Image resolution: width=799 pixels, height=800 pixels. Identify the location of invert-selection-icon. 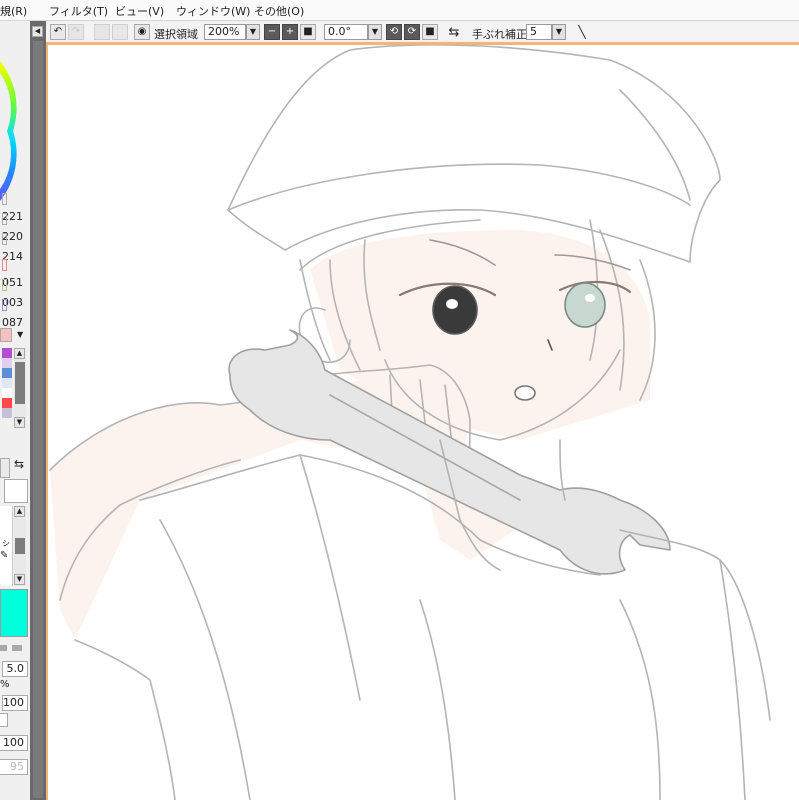
(120, 32).